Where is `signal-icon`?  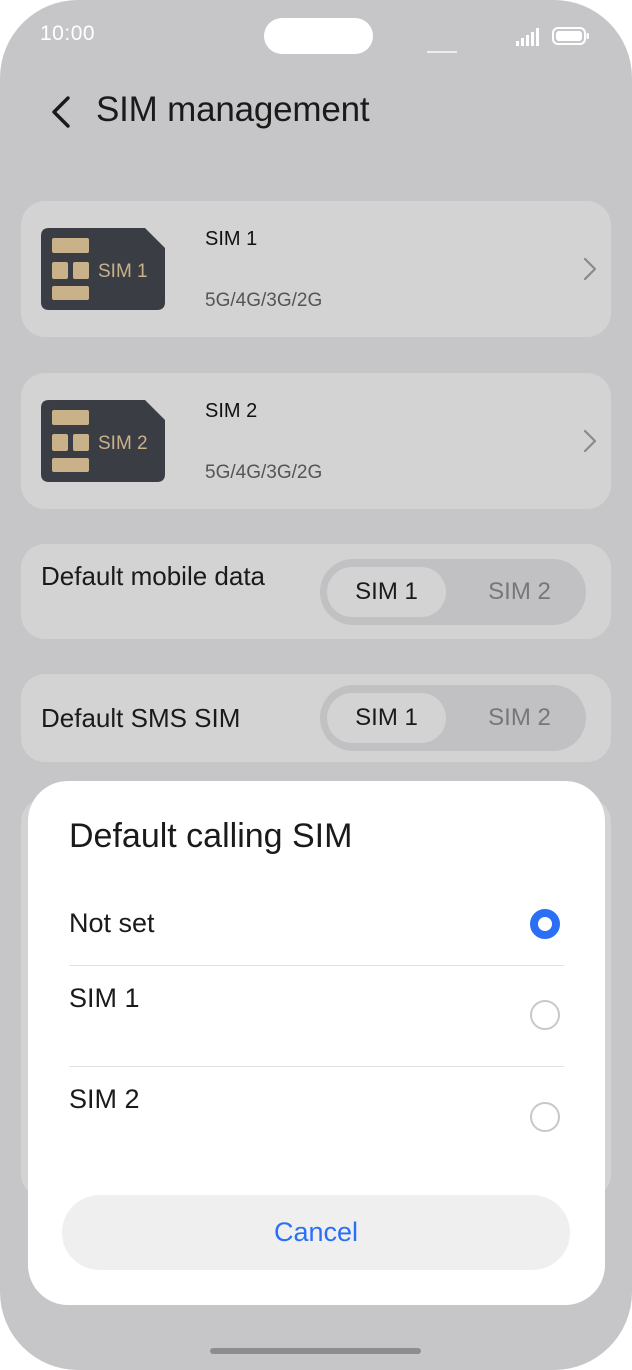 signal-icon is located at coordinates (527, 37).